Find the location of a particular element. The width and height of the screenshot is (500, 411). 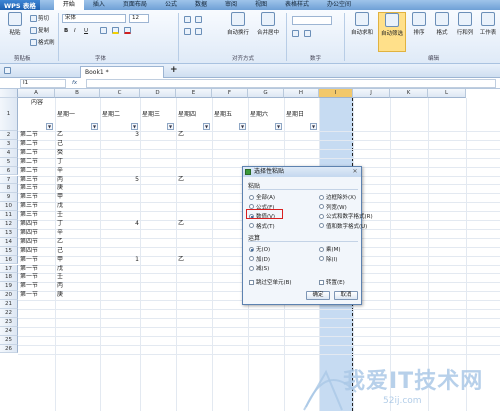

ok-button: 确定 is located at coordinates (318, 295).